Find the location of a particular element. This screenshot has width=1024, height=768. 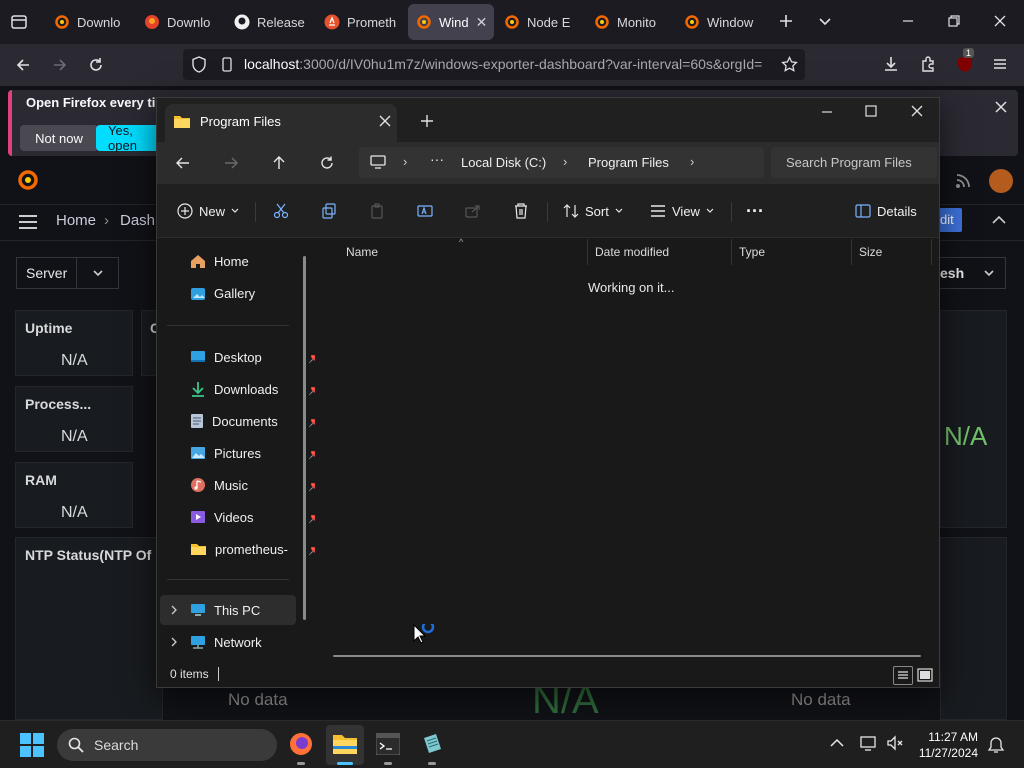

browser-tab: Monito is located at coordinates (628, 22).